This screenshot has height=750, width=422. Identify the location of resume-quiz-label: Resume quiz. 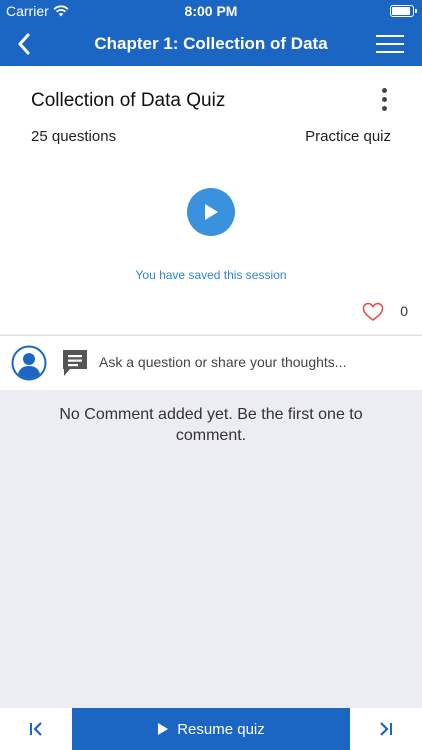
(221, 729).